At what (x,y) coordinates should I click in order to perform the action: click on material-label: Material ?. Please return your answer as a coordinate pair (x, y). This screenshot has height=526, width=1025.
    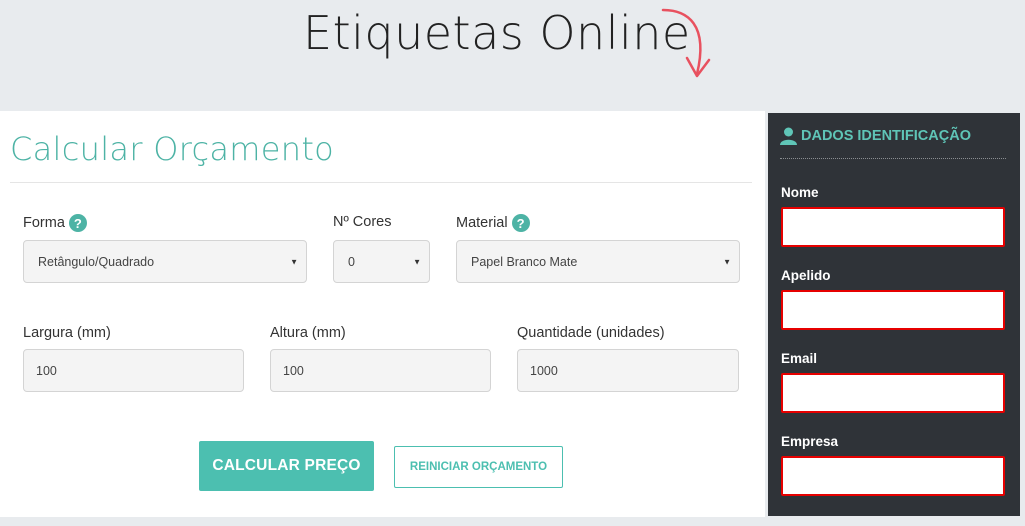
    Looking at the image, I should click on (493, 223).